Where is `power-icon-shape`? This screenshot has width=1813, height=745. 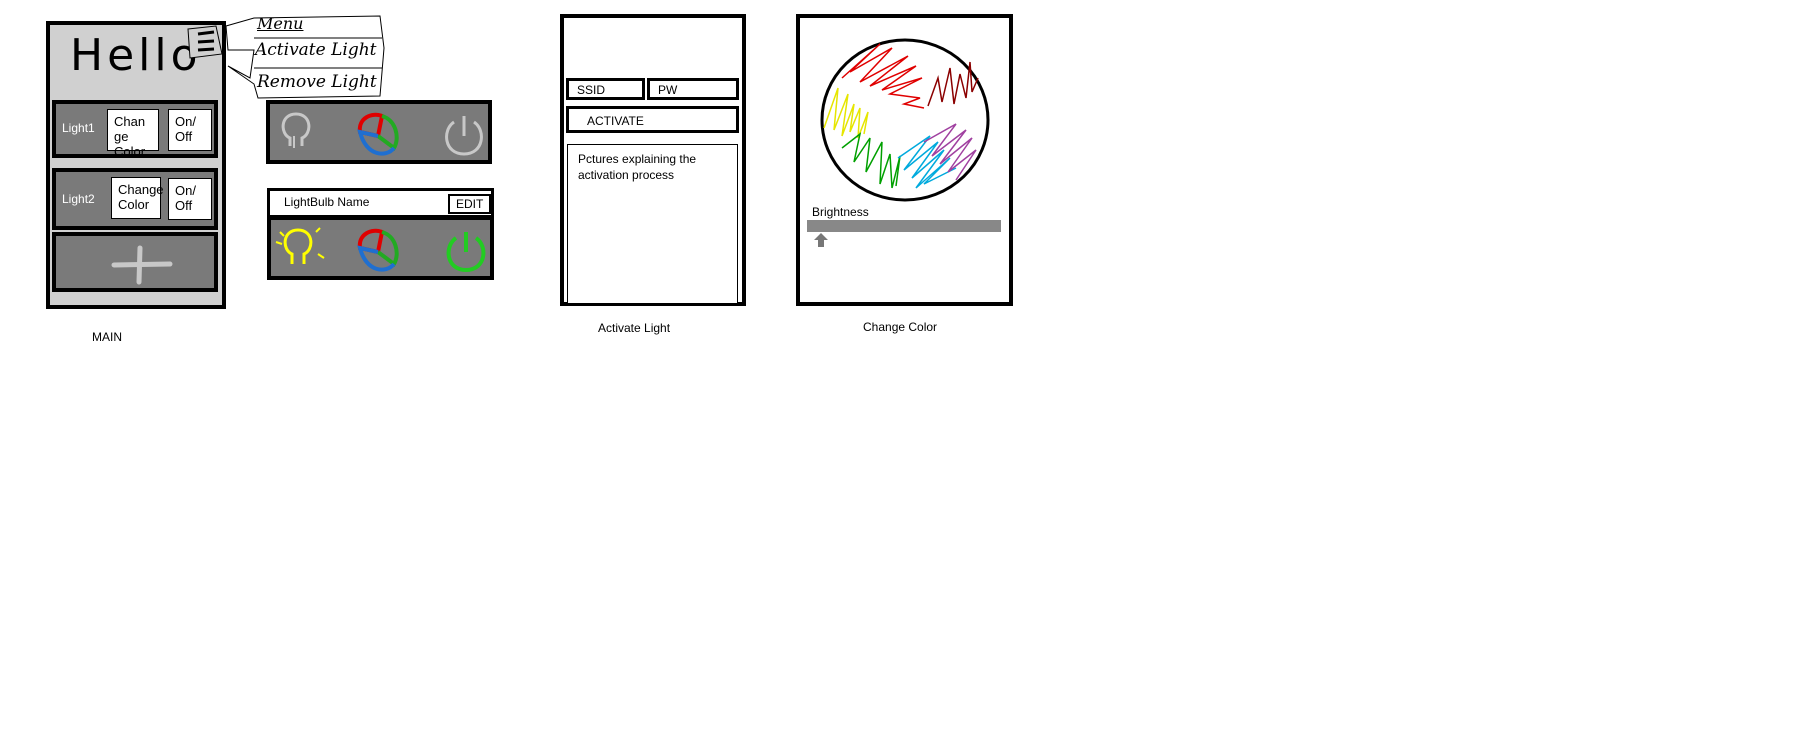
power-icon-shape is located at coordinates (464, 136).